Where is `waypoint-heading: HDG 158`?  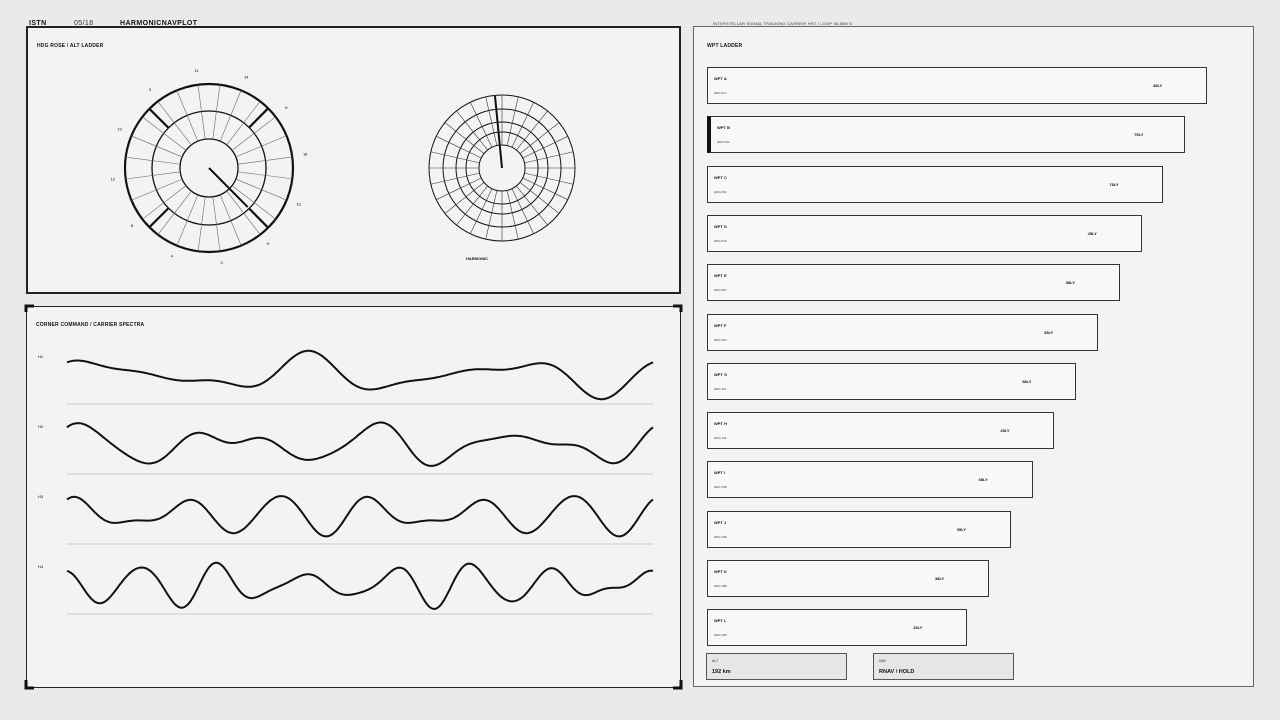
waypoint-heading: HDG 158 is located at coordinates (720, 487).